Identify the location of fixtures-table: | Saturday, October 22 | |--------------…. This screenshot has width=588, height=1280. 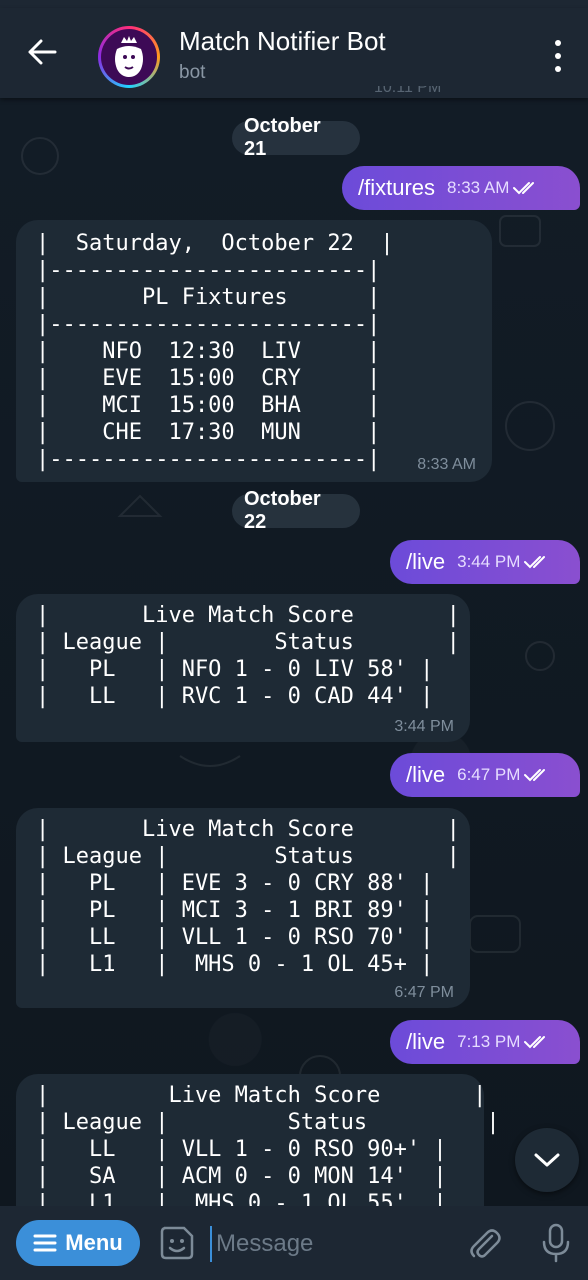
(215, 351).